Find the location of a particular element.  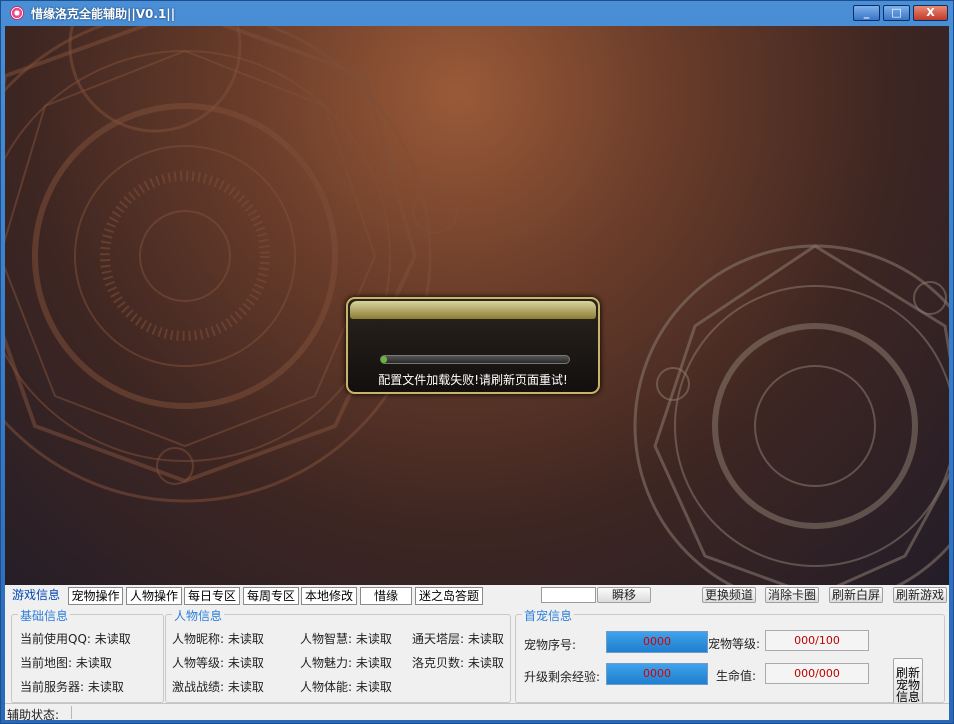

clear-lag-button: 消除卡圈 is located at coordinates (792, 595).